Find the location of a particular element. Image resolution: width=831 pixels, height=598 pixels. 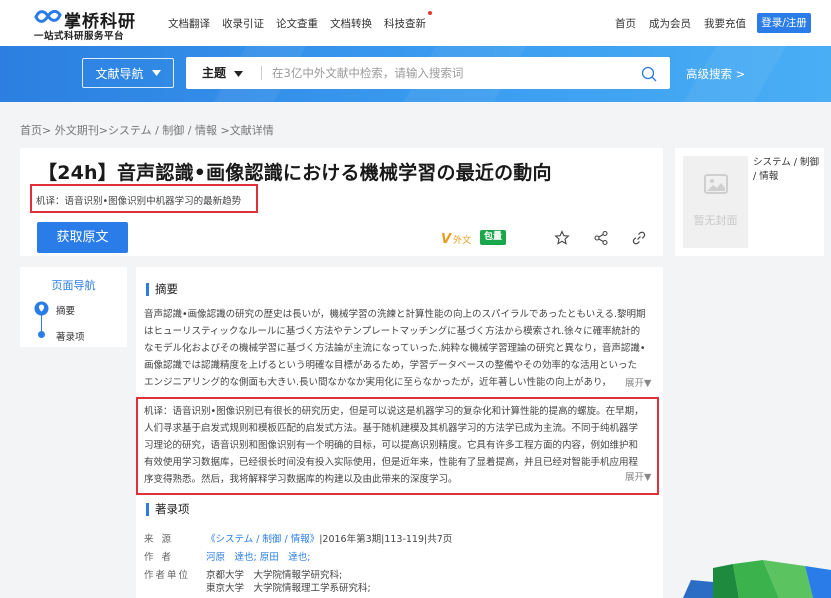

no-cover-label: 暂无封面 is located at coordinates (715, 220).